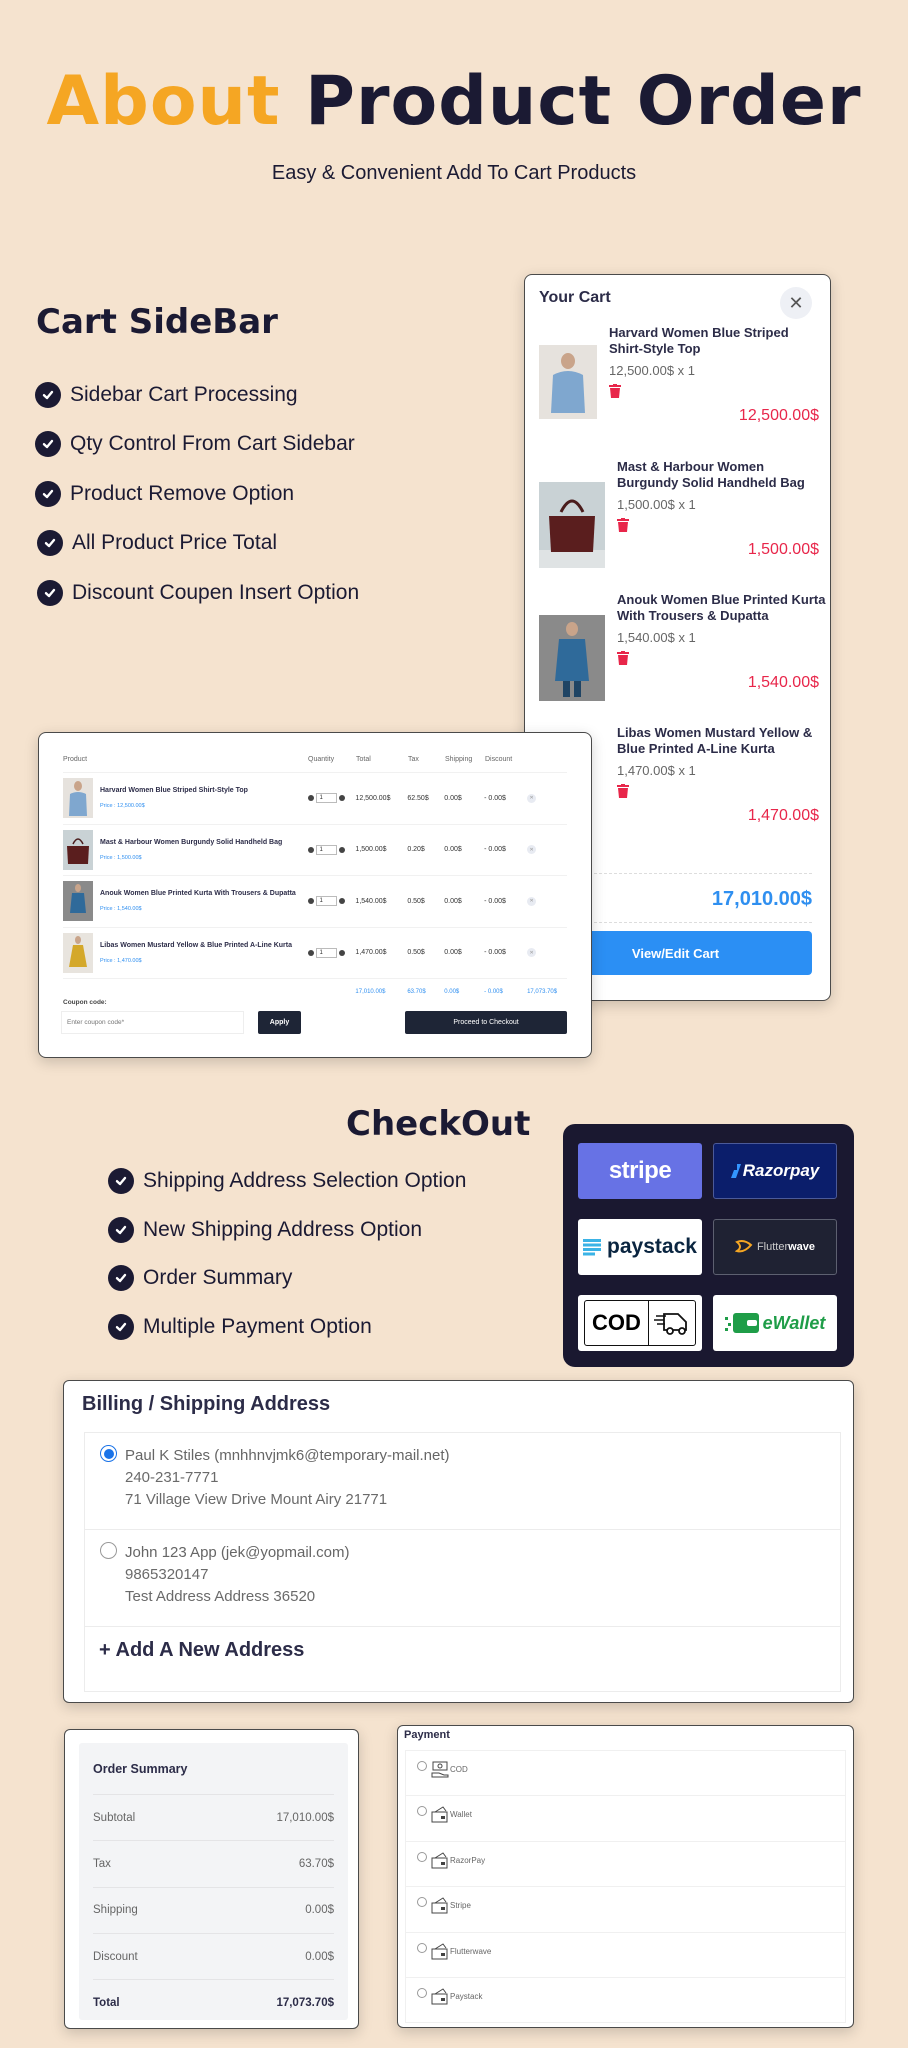 The image size is (908, 2048). Describe the element at coordinates (486, 1022) in the screenshot. I see `proceed-to-checkout-button: Proceed to Checkout` at that location.